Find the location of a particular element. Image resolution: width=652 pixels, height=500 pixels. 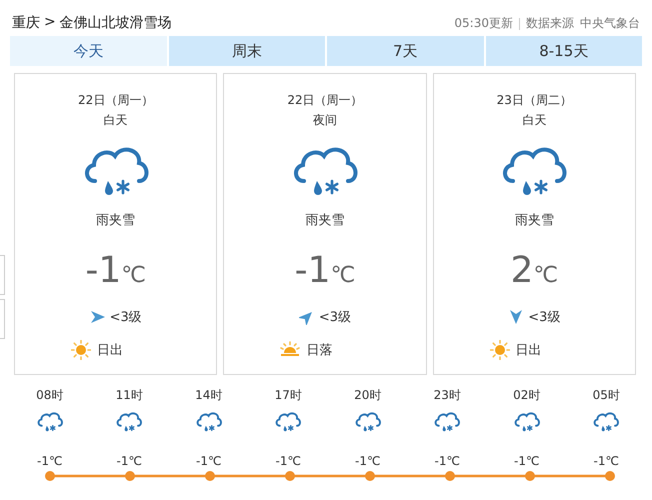

date-label: 23日（周二） is located at coordinates (534, 100).